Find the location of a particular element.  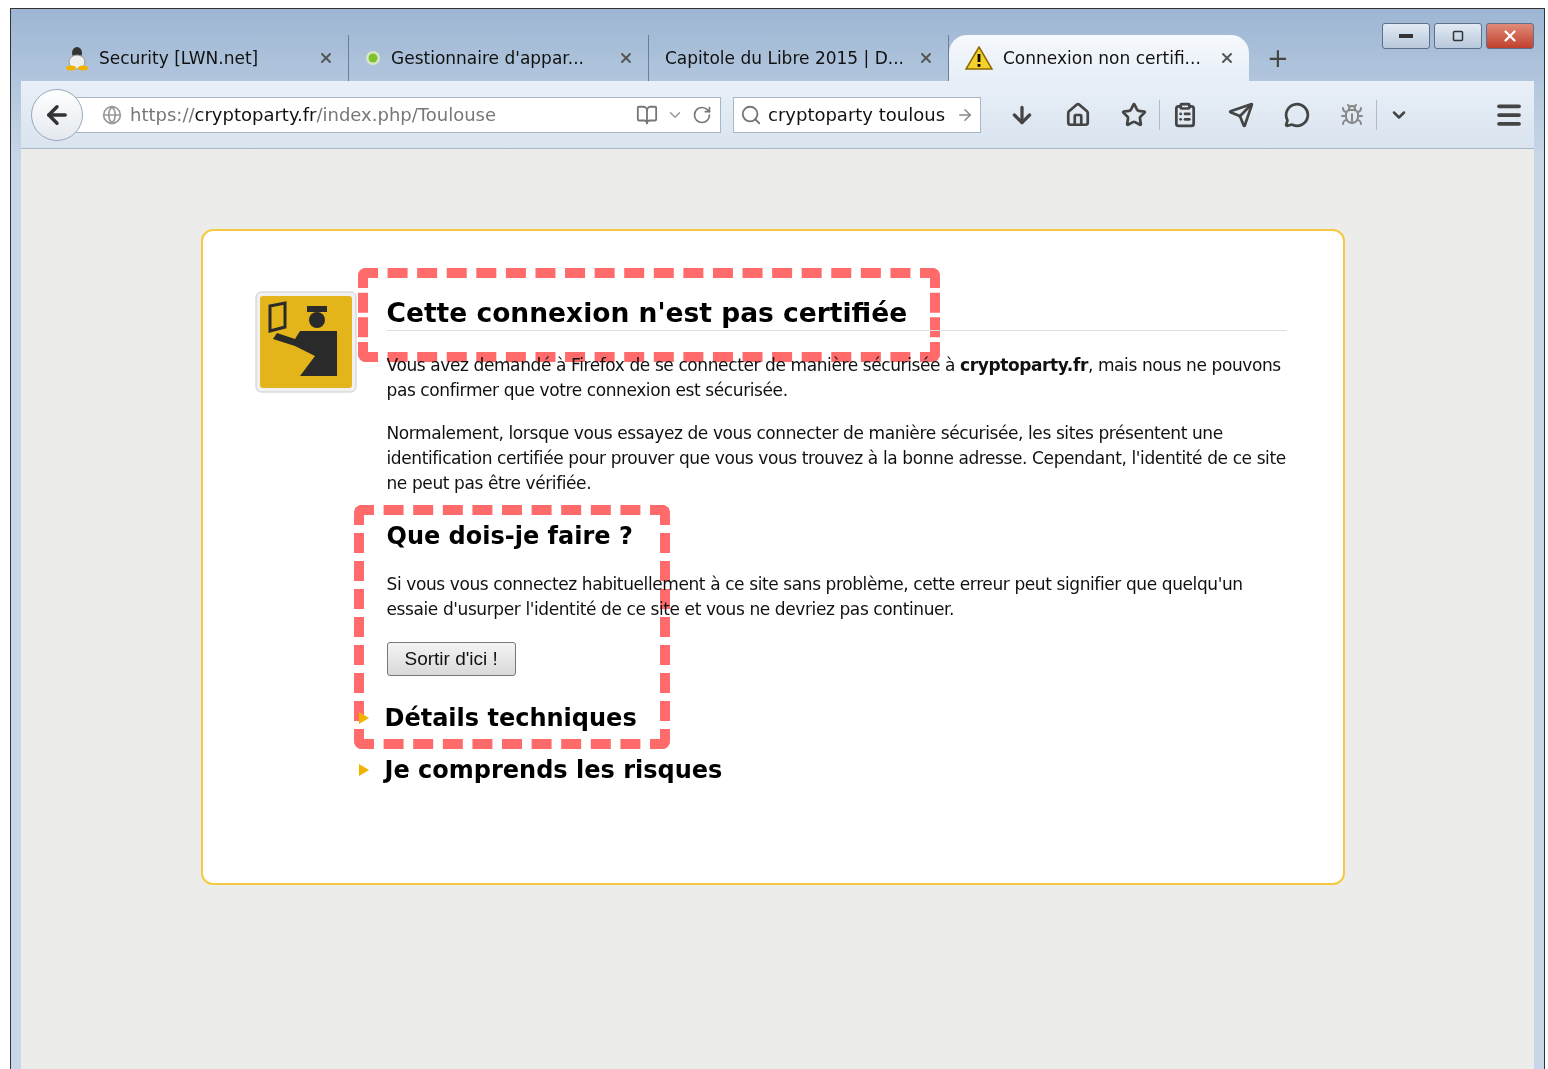

page-title: Cette connexion n'est pas certifiée is located at coordinates (836, 311).